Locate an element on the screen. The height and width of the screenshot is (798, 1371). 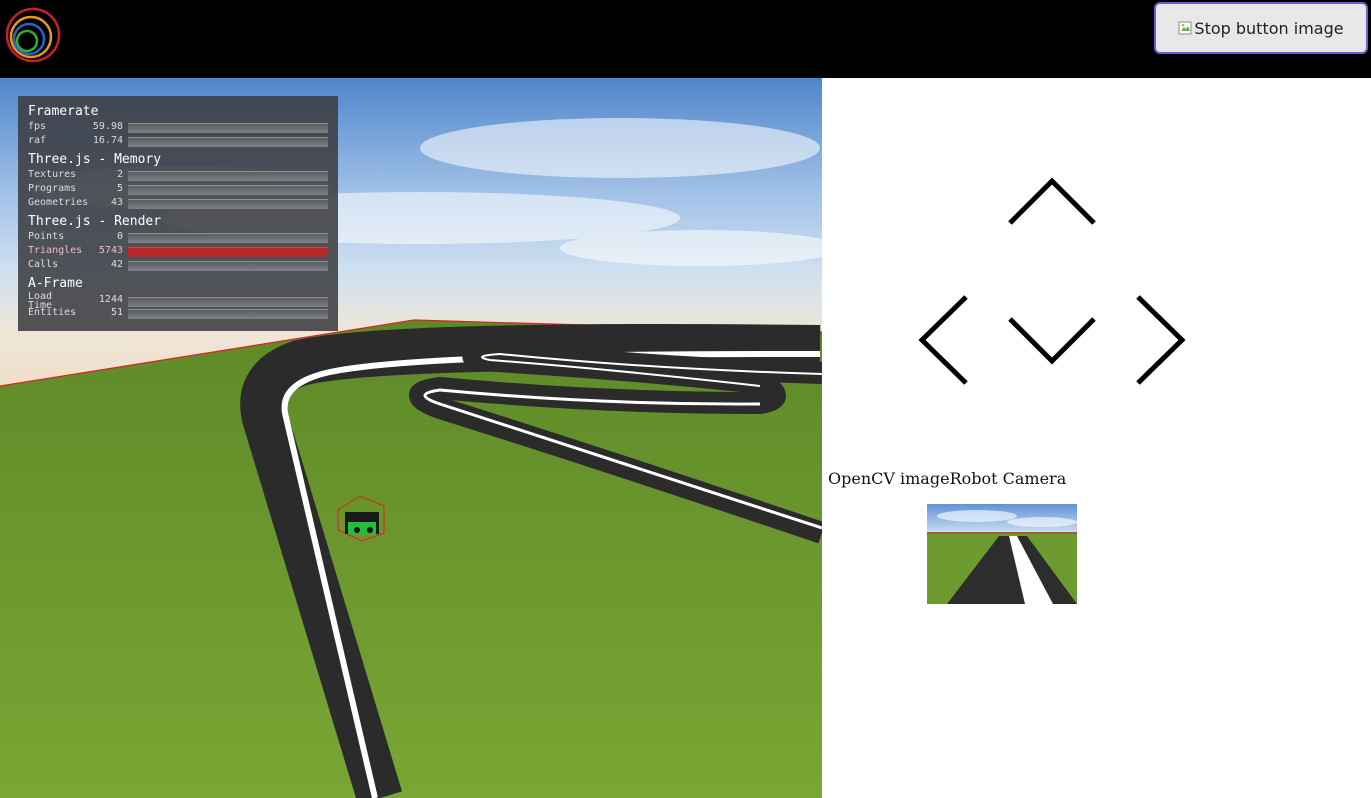
stat-value: 0 is located at coordinates (119, 236).